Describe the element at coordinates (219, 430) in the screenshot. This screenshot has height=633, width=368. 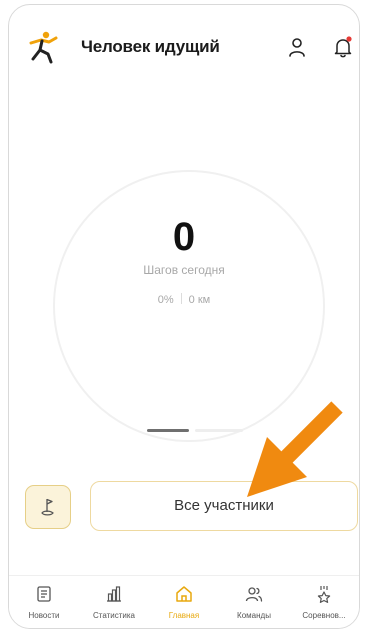
I see `pager-dot` at that location.